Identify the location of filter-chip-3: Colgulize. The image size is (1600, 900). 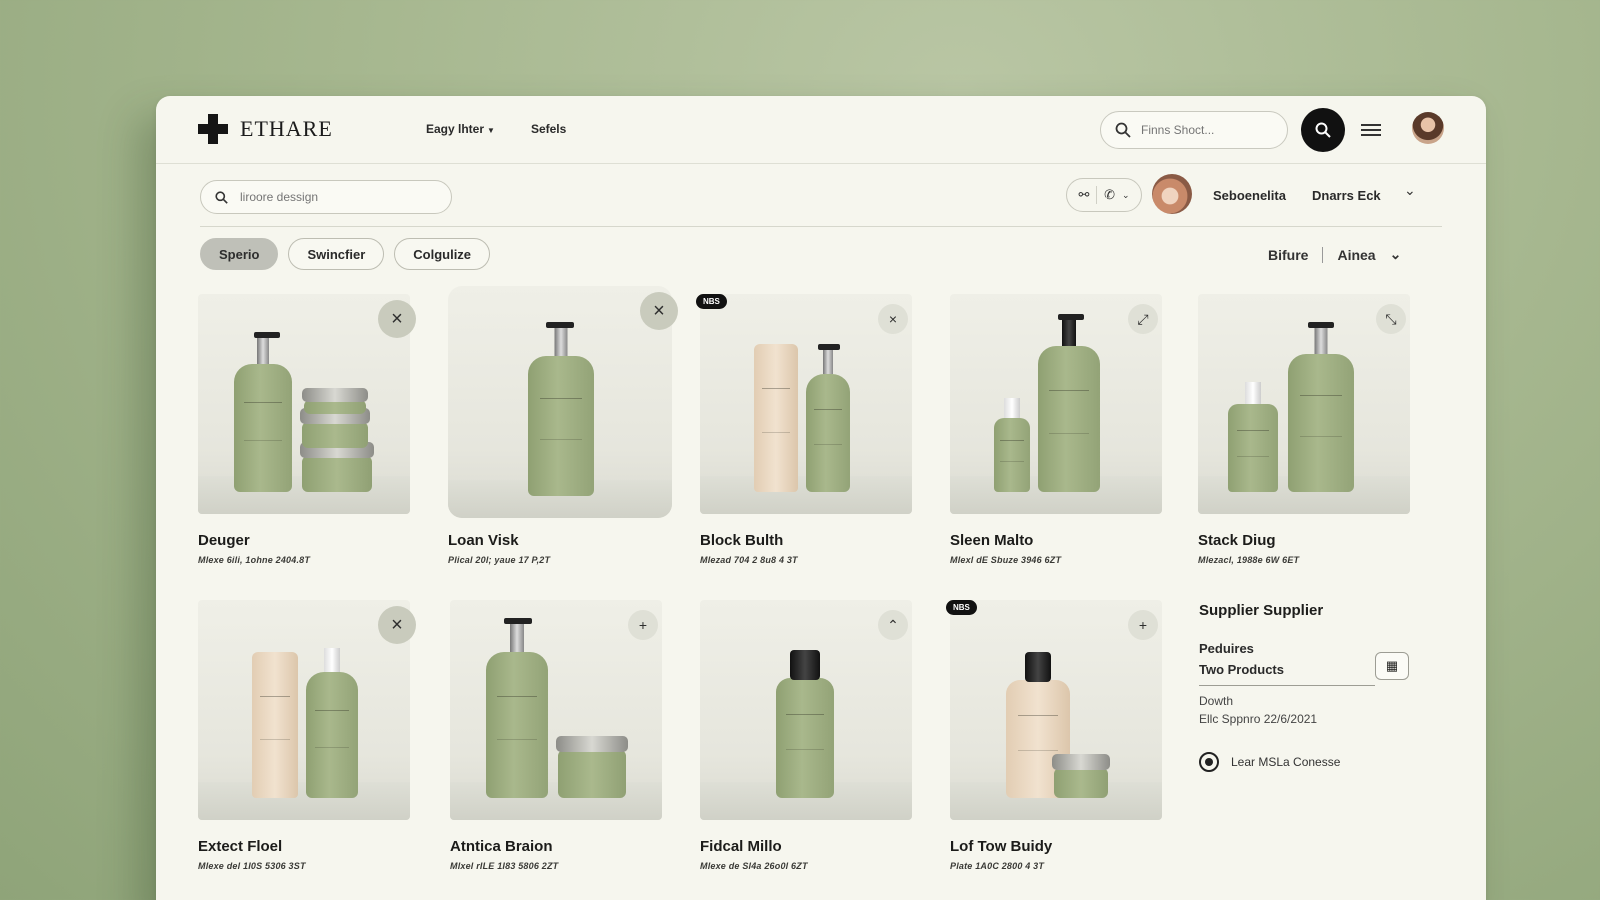
(442, 254).